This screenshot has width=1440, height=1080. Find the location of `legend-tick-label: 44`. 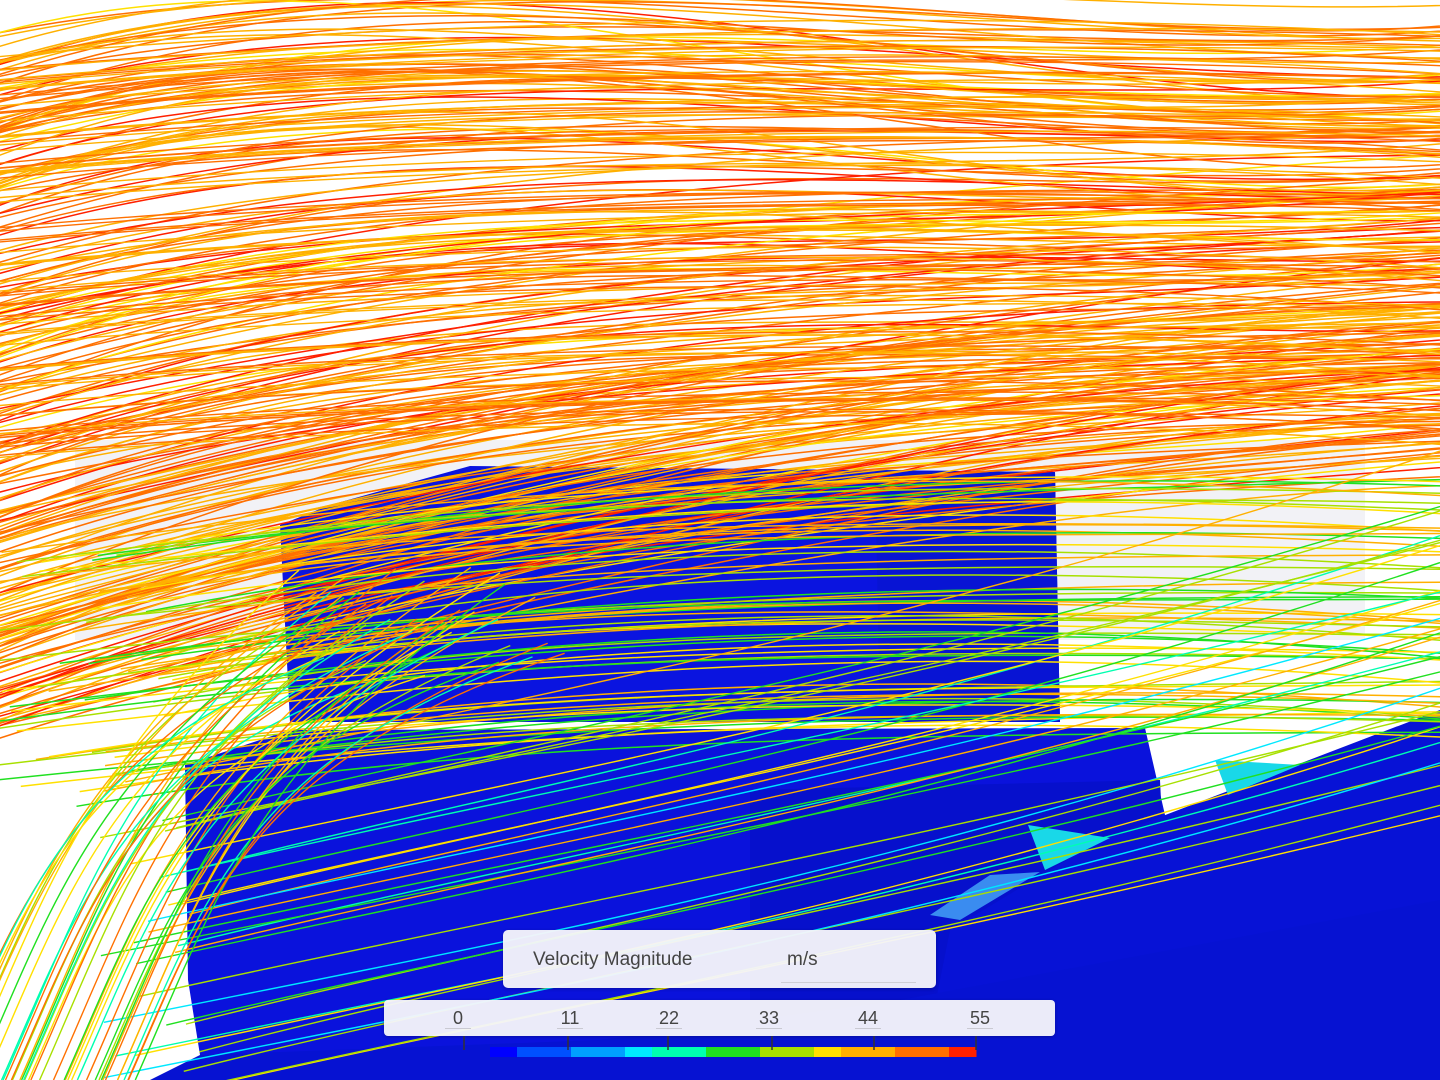

legend-tick-label: 44 is located at coordinates (868, 1018).